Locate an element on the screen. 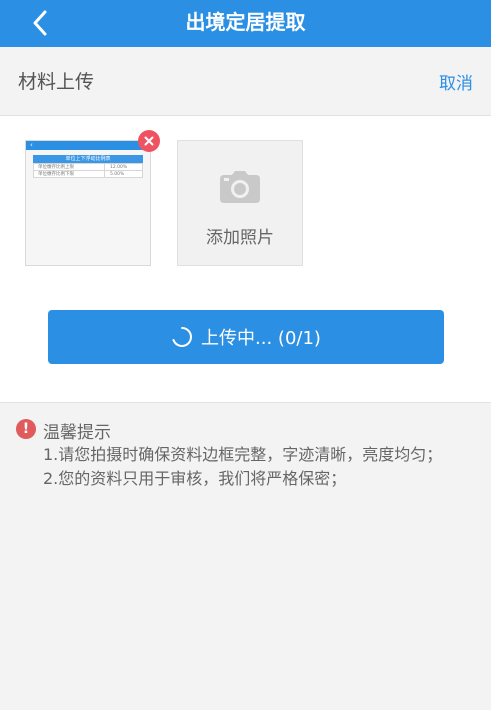 The height and width of the screenshot is (710, 491). warning-icon: ! is located at coordinates (26, 429).